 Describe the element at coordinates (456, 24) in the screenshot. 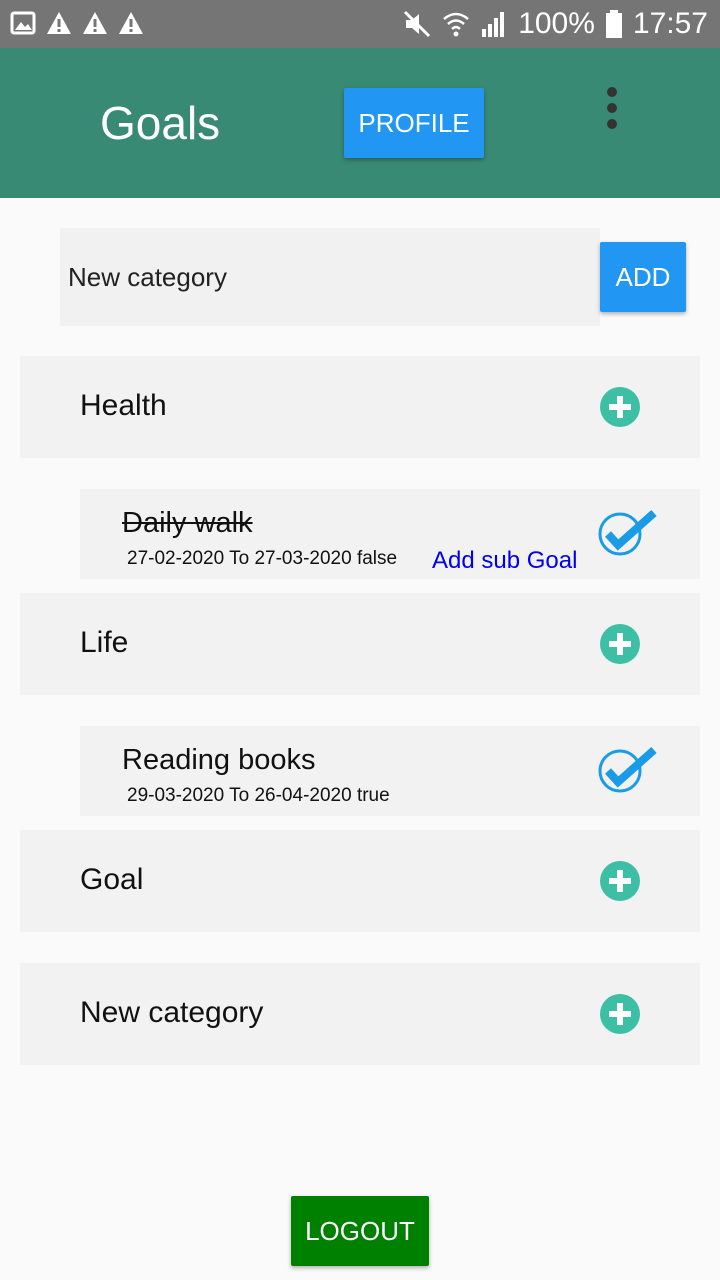

I see `wifi-icon` at that location.